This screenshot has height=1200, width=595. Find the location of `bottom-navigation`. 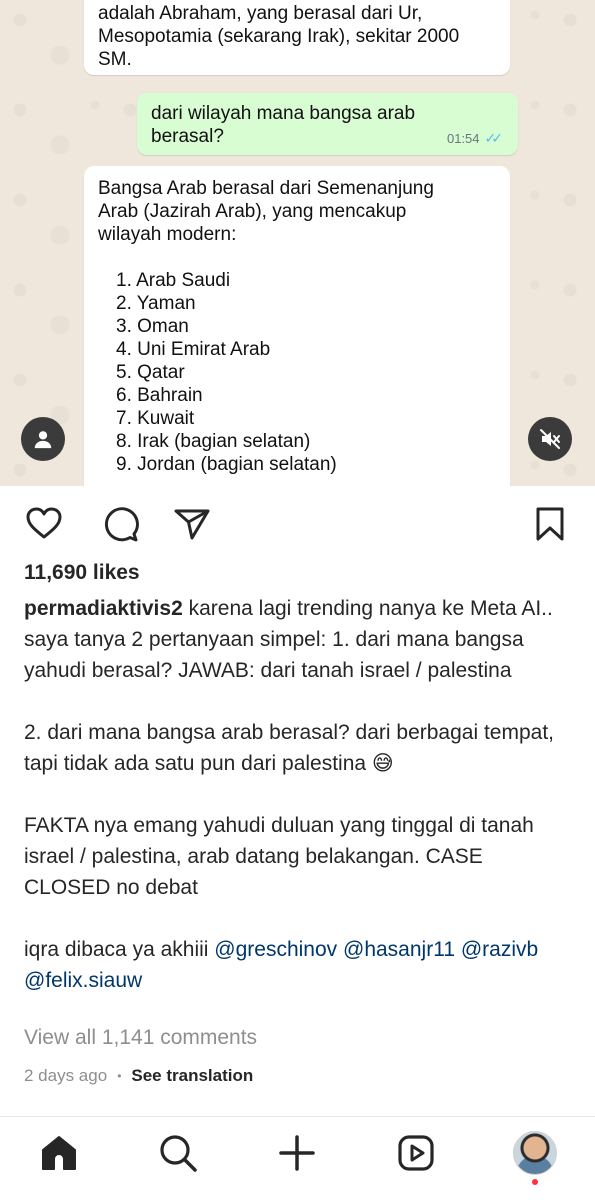

bottom-navigation is located at coordinates (297, 1158).